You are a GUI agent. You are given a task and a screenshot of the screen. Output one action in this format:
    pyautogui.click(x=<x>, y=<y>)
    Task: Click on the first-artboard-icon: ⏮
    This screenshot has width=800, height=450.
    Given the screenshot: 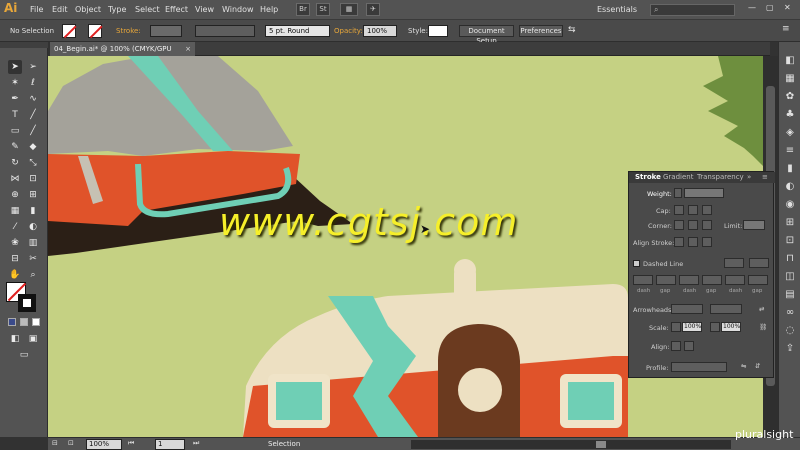 What is the action you would take?
    pyautogui.click(x=131, y=443)
    